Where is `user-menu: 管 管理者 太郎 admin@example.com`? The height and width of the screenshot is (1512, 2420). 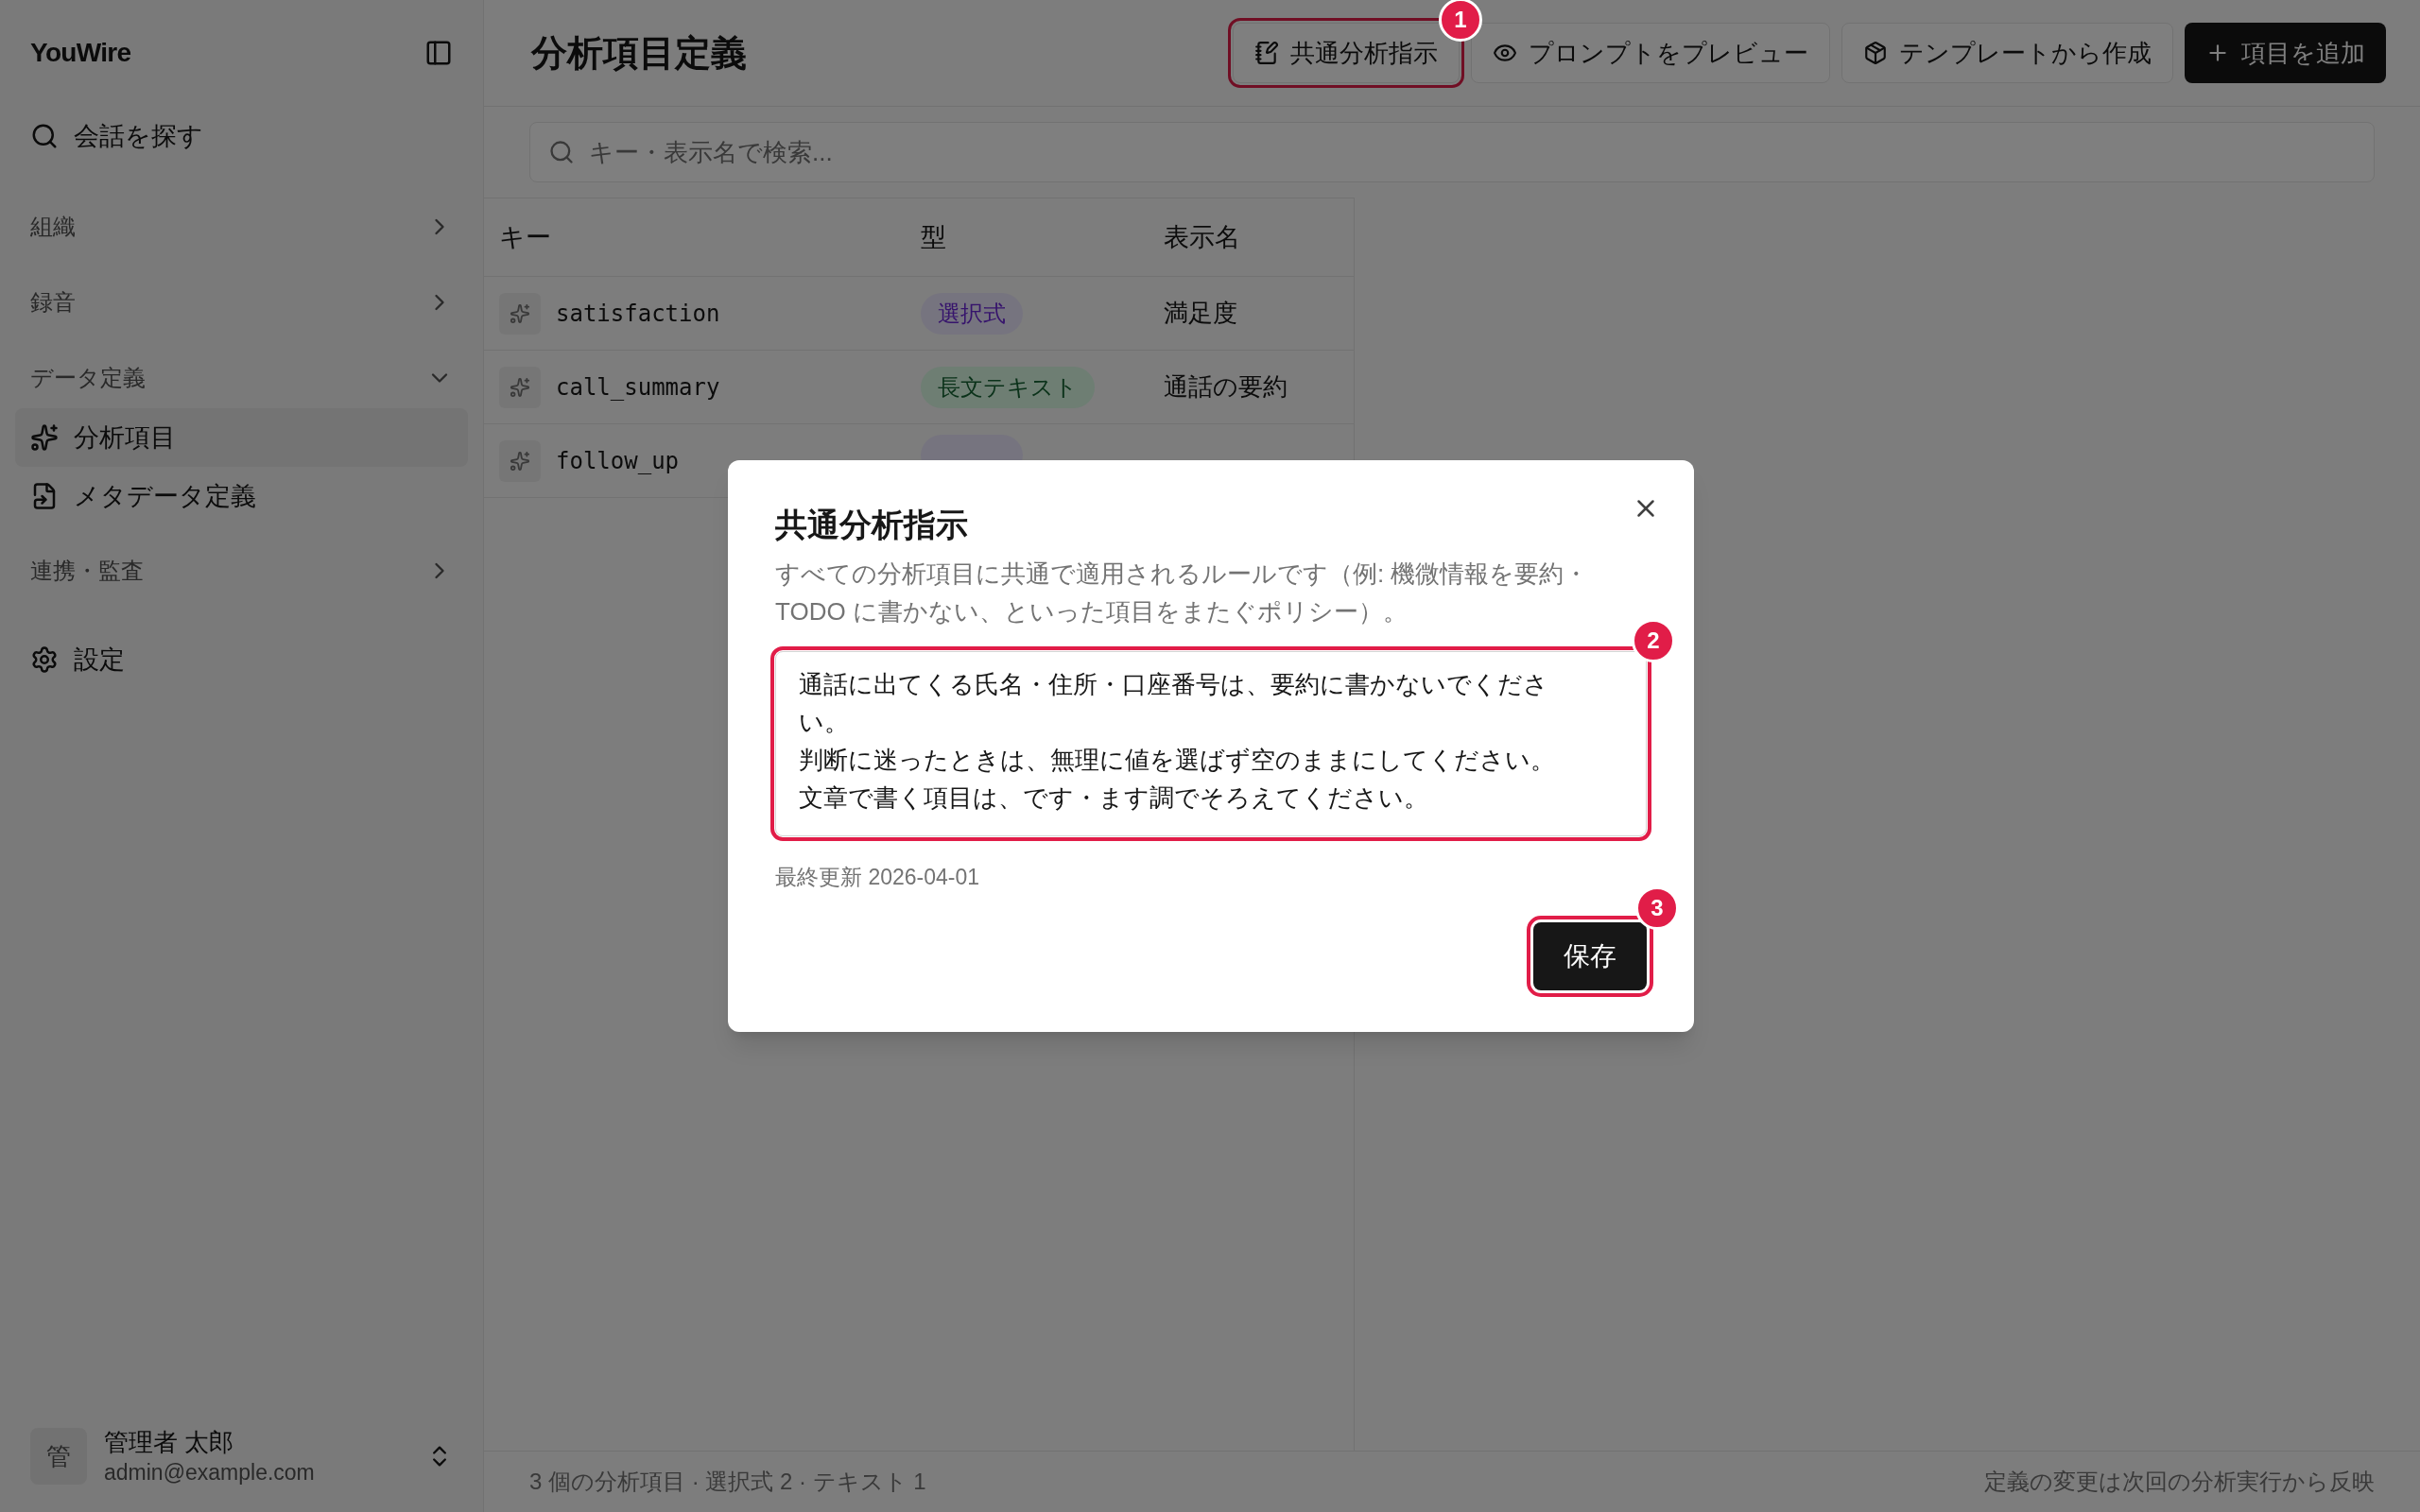
user-menu: 管 管理者 太郎 admin@example.com is located at coordinates (242, 1456).